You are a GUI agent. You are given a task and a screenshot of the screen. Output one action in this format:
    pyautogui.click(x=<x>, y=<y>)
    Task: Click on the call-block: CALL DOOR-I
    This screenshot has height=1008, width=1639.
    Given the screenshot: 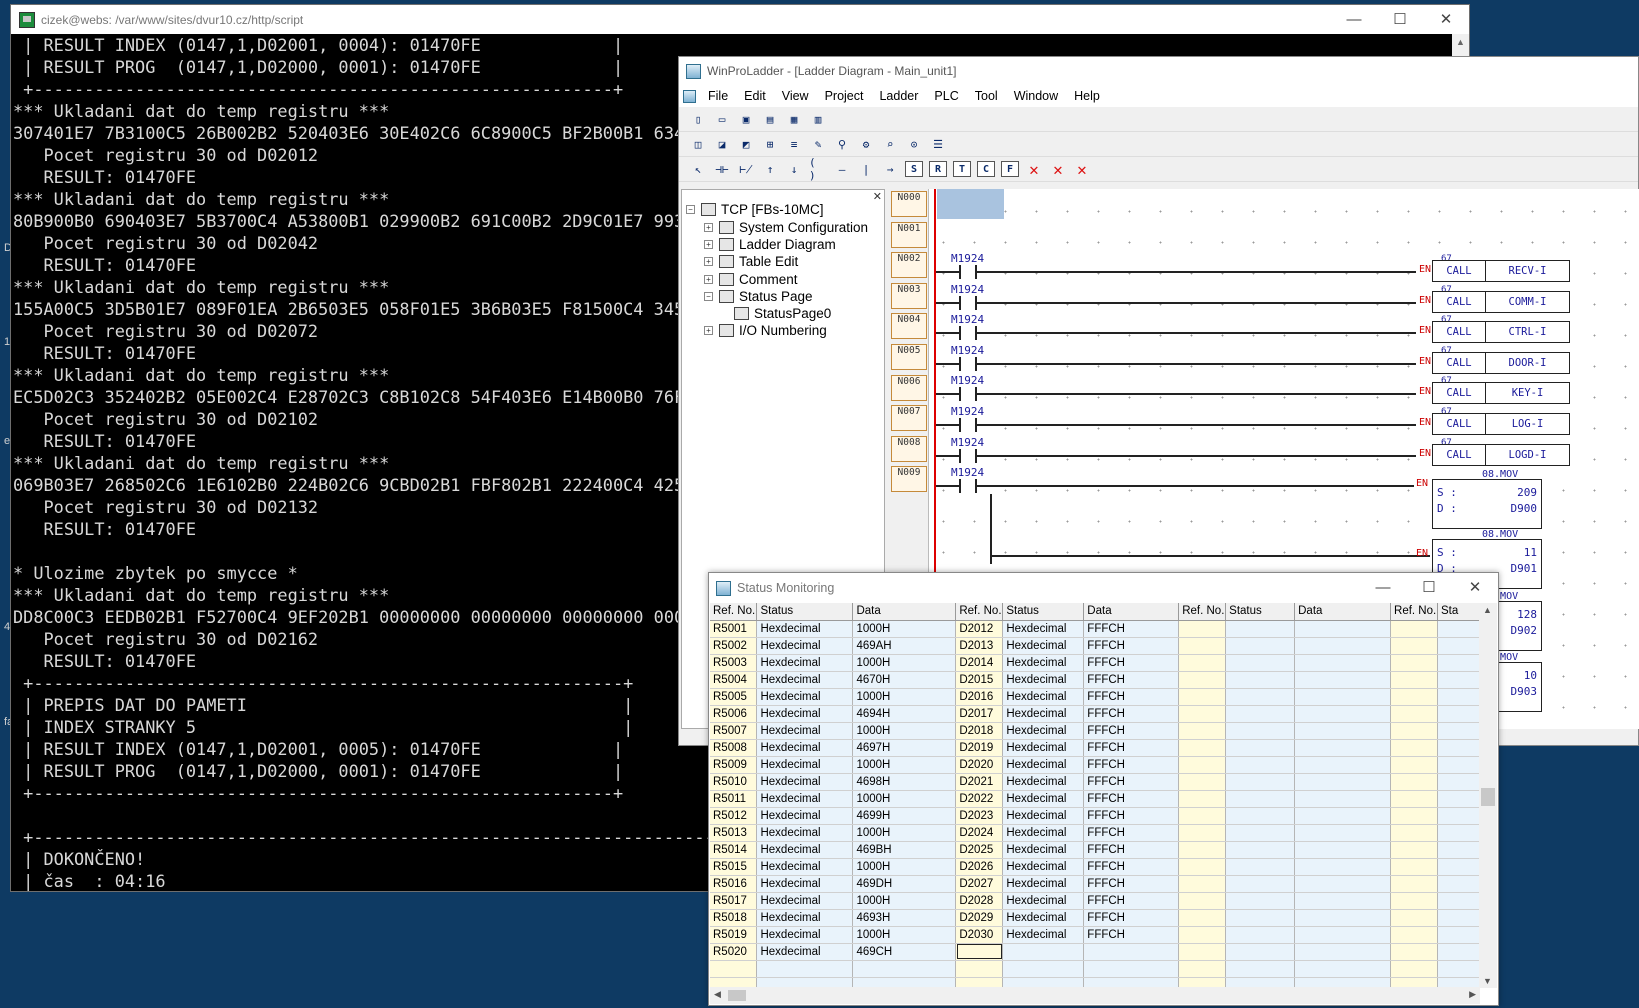 What is the action you would take?
    pyautogui.click(x=1501, y=362)
    